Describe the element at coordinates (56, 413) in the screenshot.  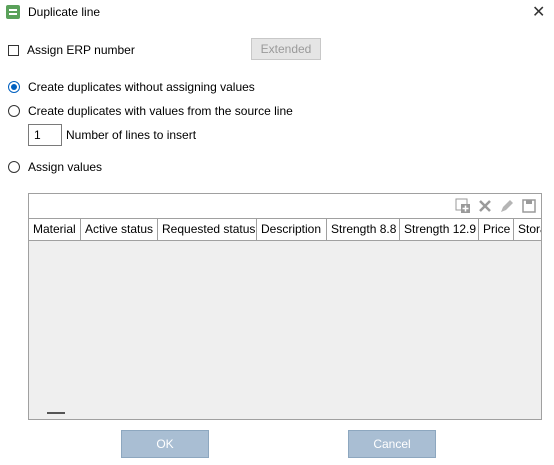
I see `horizontal-scrollbar` at that location.